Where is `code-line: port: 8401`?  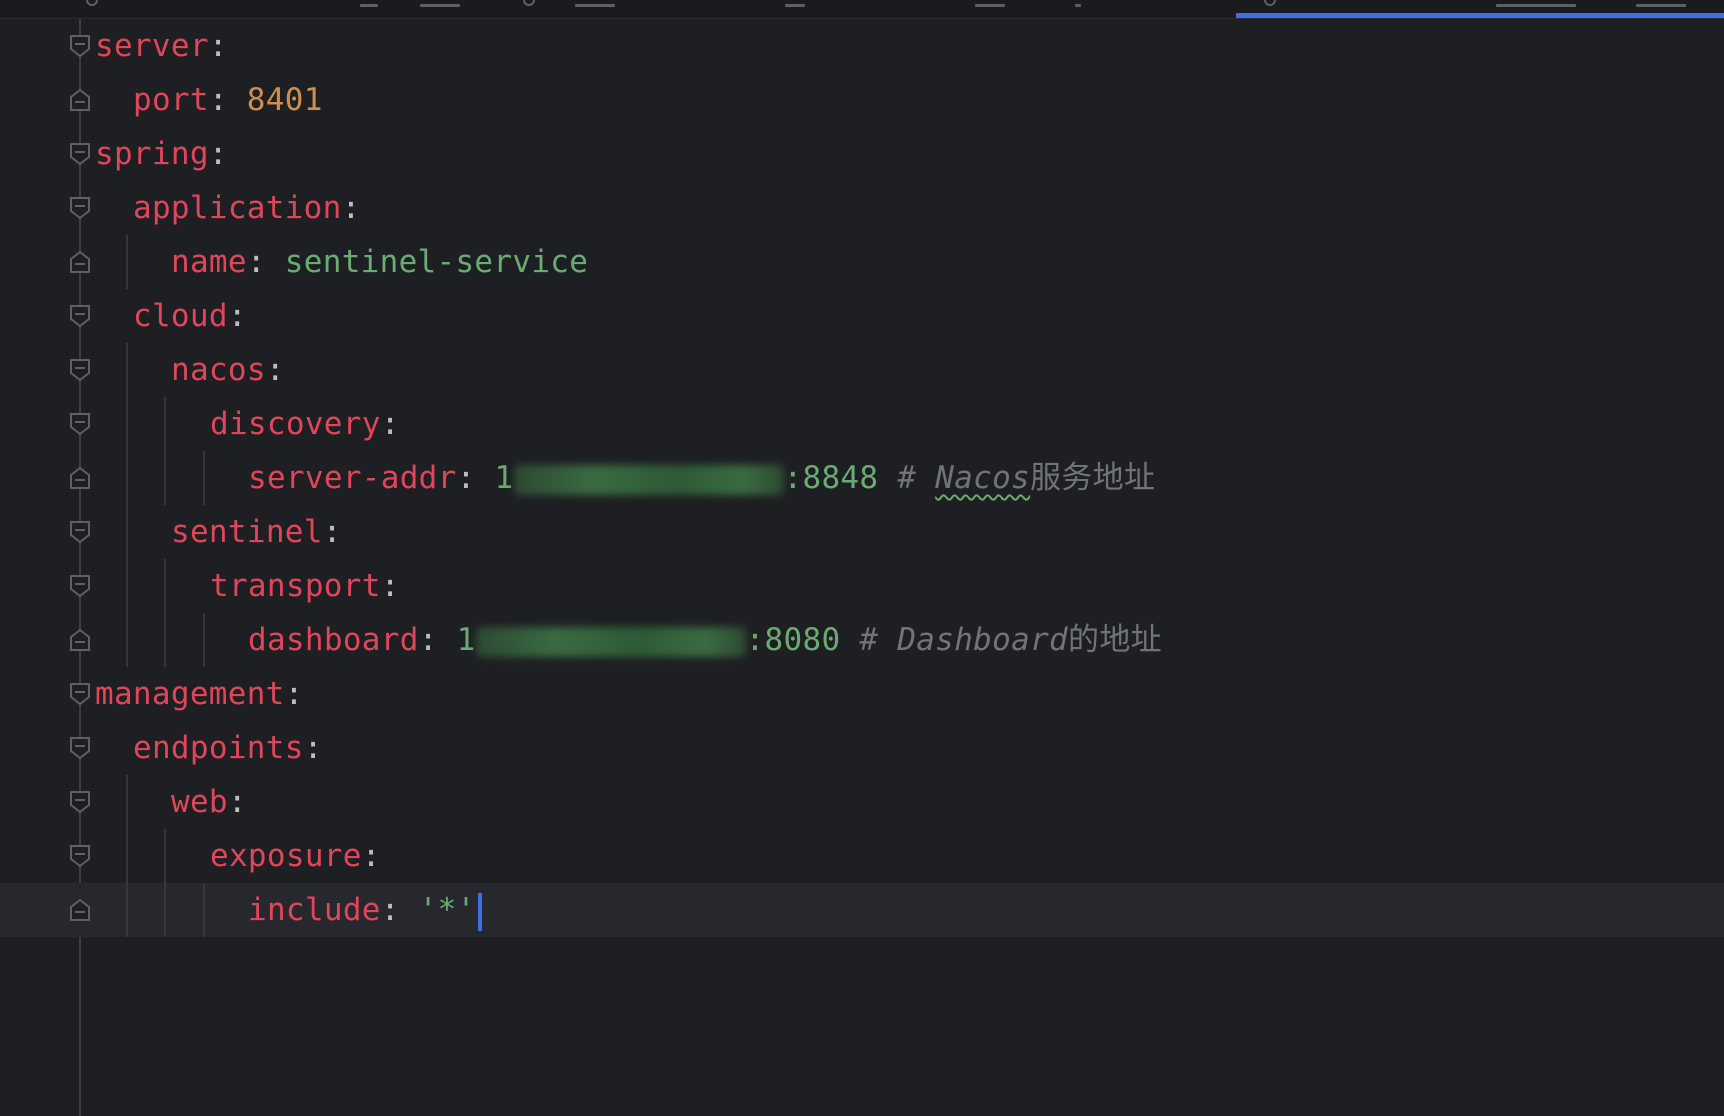
code-line: port: 8401 is located at coordinates (862, 100).